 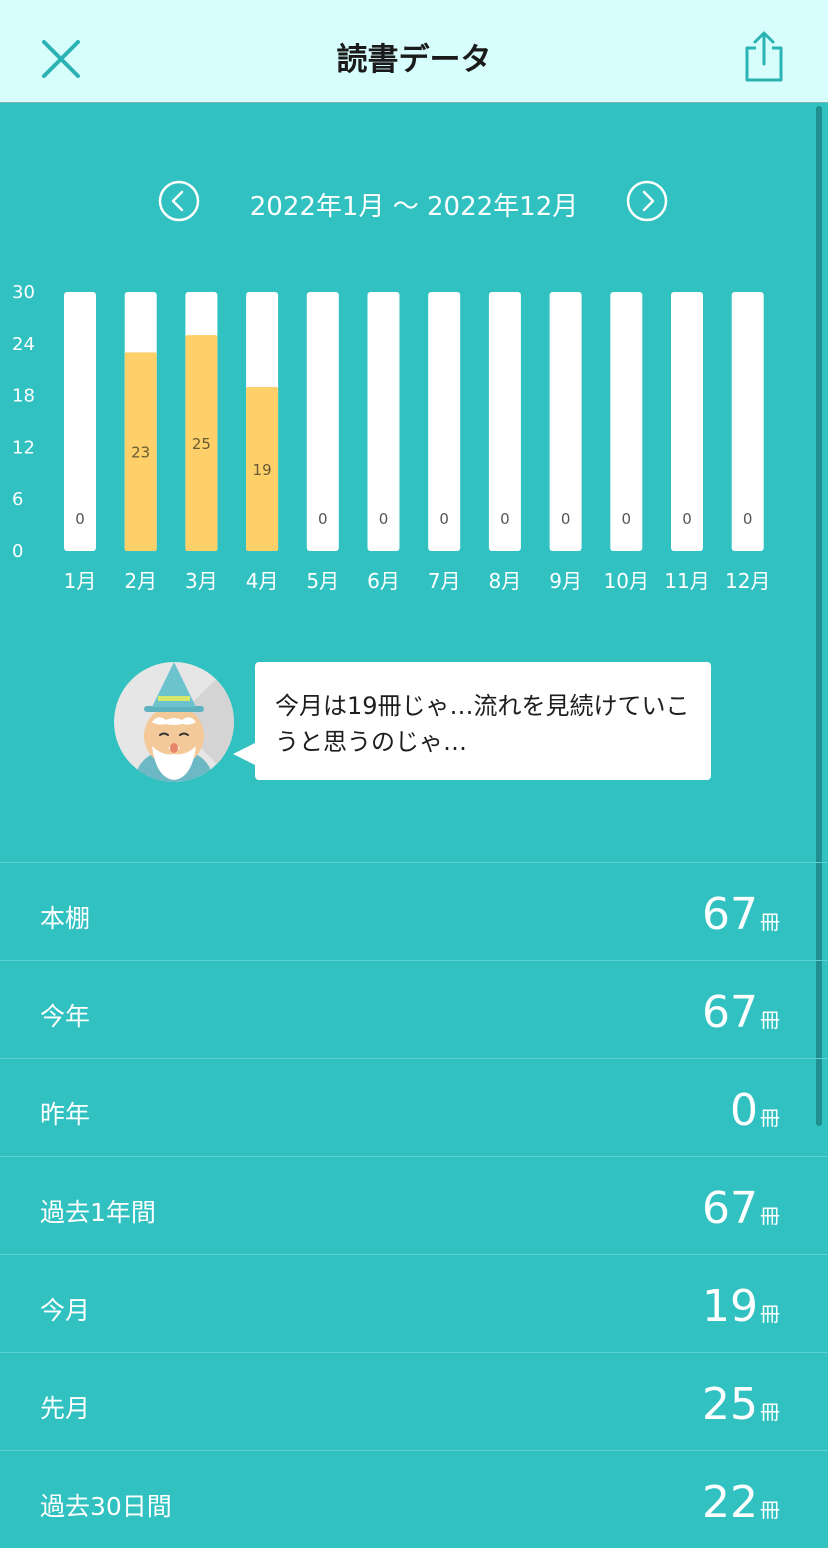 I want to click on previous-range-button, so click(x=179, y=201).